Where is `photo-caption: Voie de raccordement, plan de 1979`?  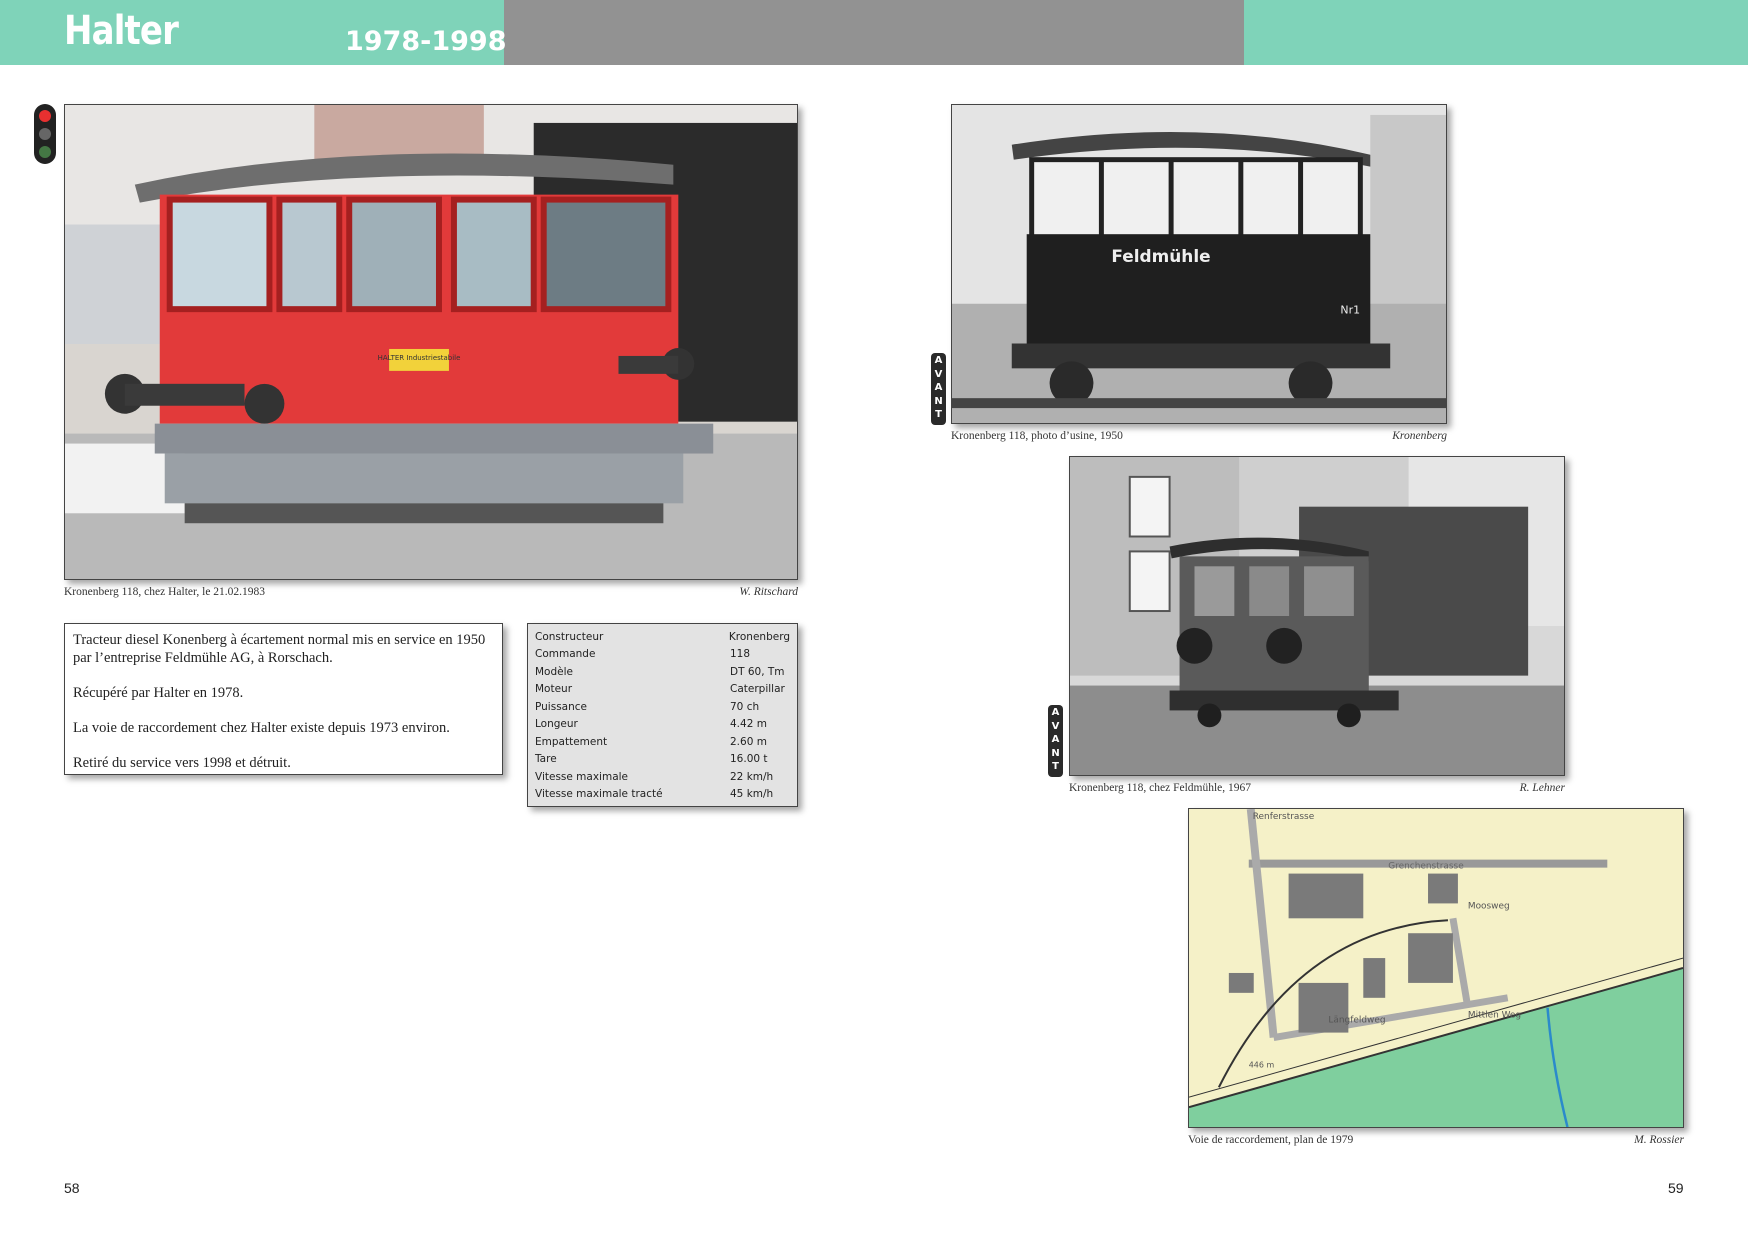 photo-caption: Voie de raccordement, plan de 1979 is located at coordinates (1271, 1140).